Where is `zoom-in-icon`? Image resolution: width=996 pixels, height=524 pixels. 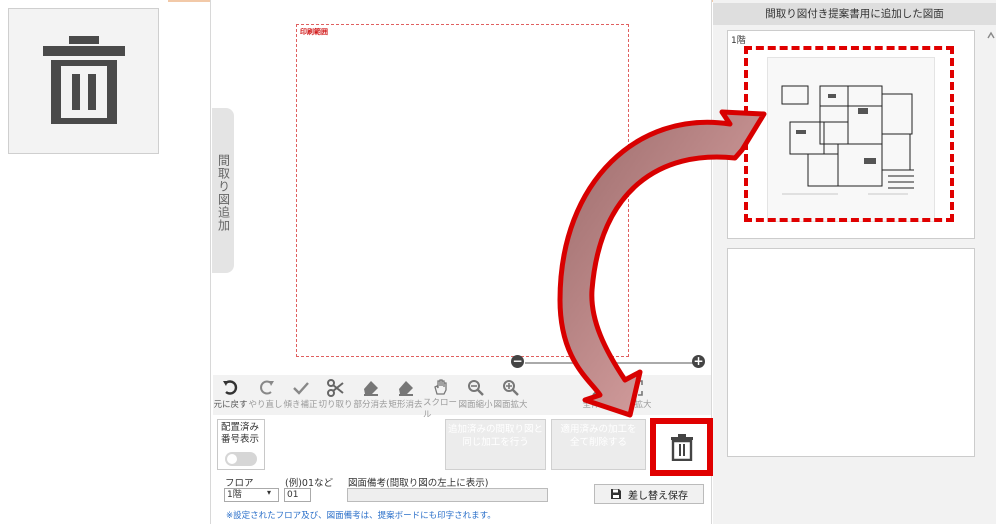
zoom-in-icon is located at coordinates (511, 388).